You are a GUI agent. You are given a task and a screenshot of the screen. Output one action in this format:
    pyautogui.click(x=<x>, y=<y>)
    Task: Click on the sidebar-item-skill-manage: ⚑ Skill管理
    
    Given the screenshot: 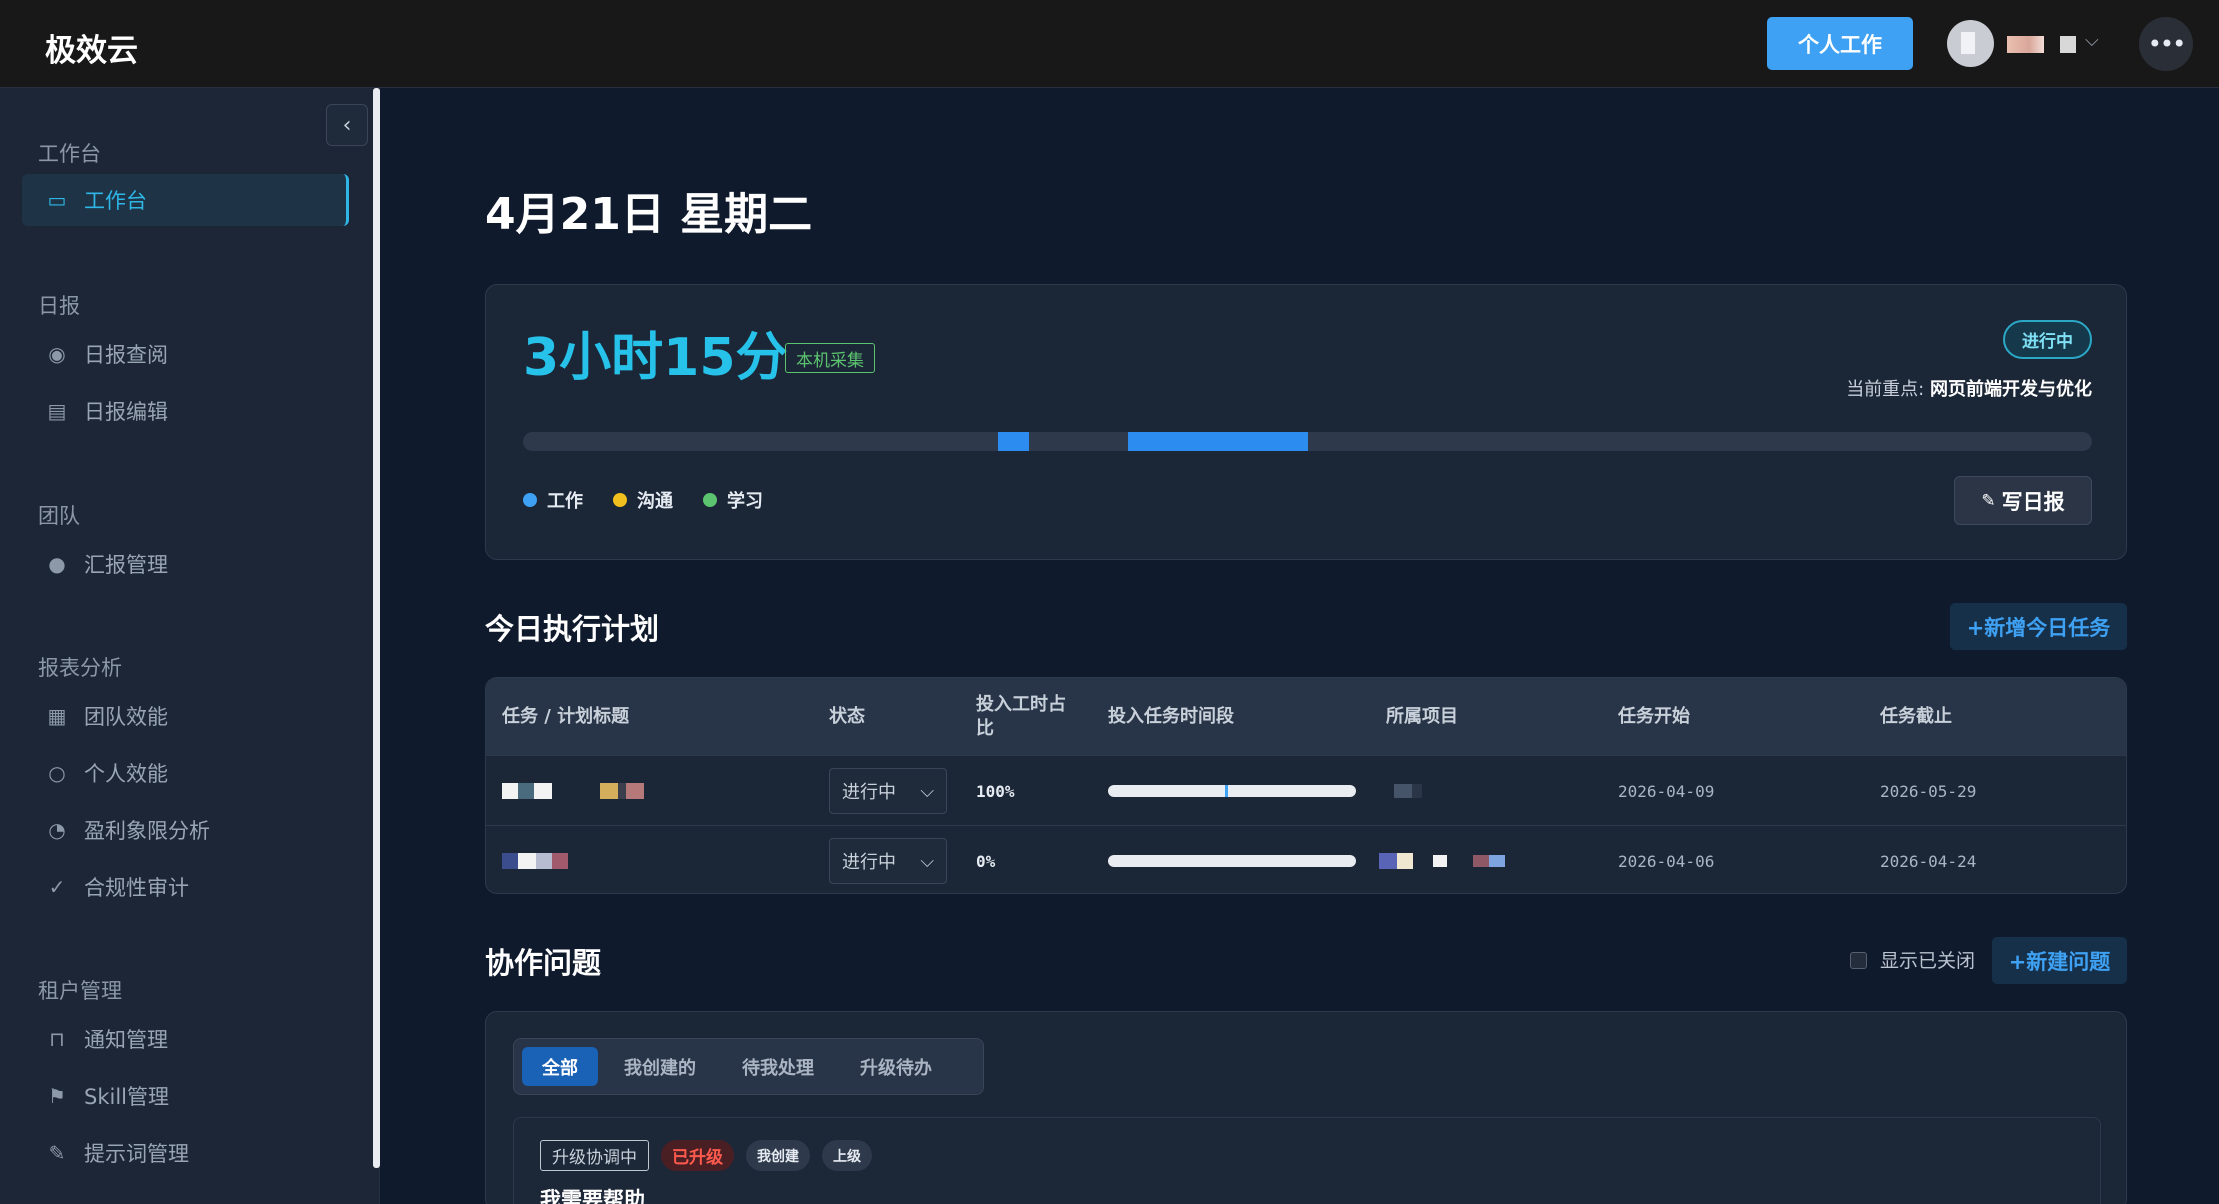 What is the action you would take?
    pyautogui.click(x=185, y=1096)
    